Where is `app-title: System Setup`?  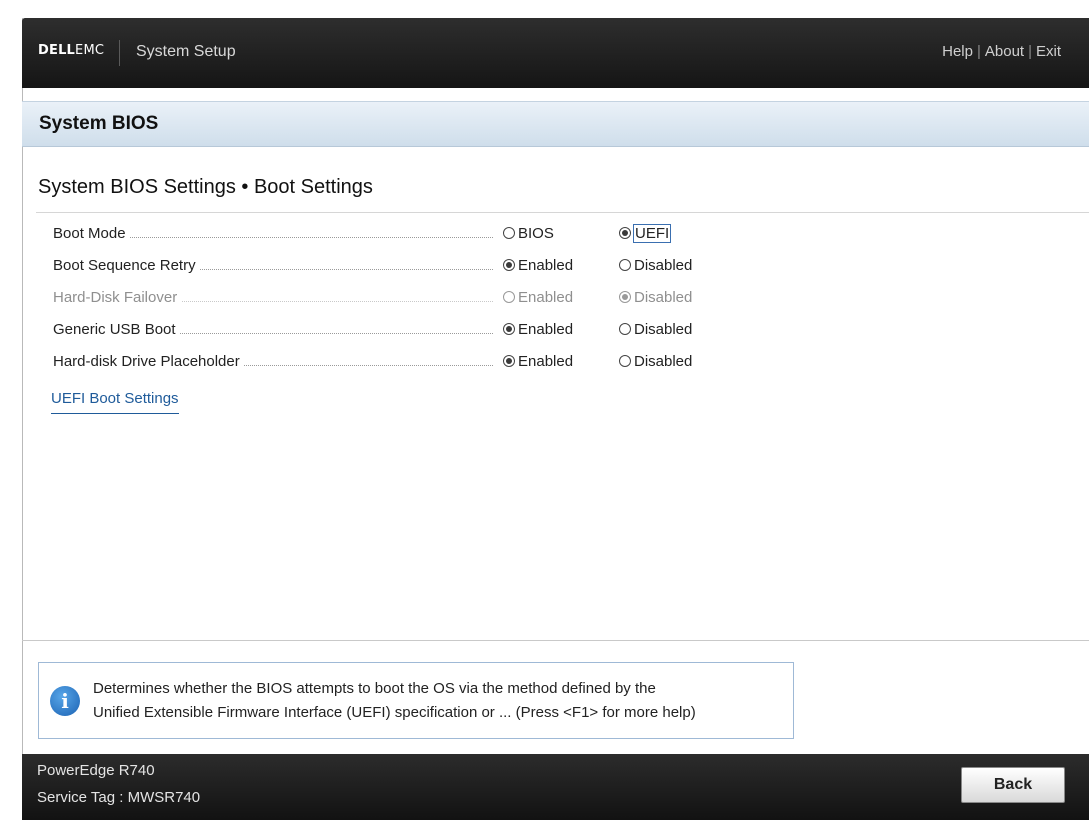 app-title: System Setup is located at coordinates (186, 51).